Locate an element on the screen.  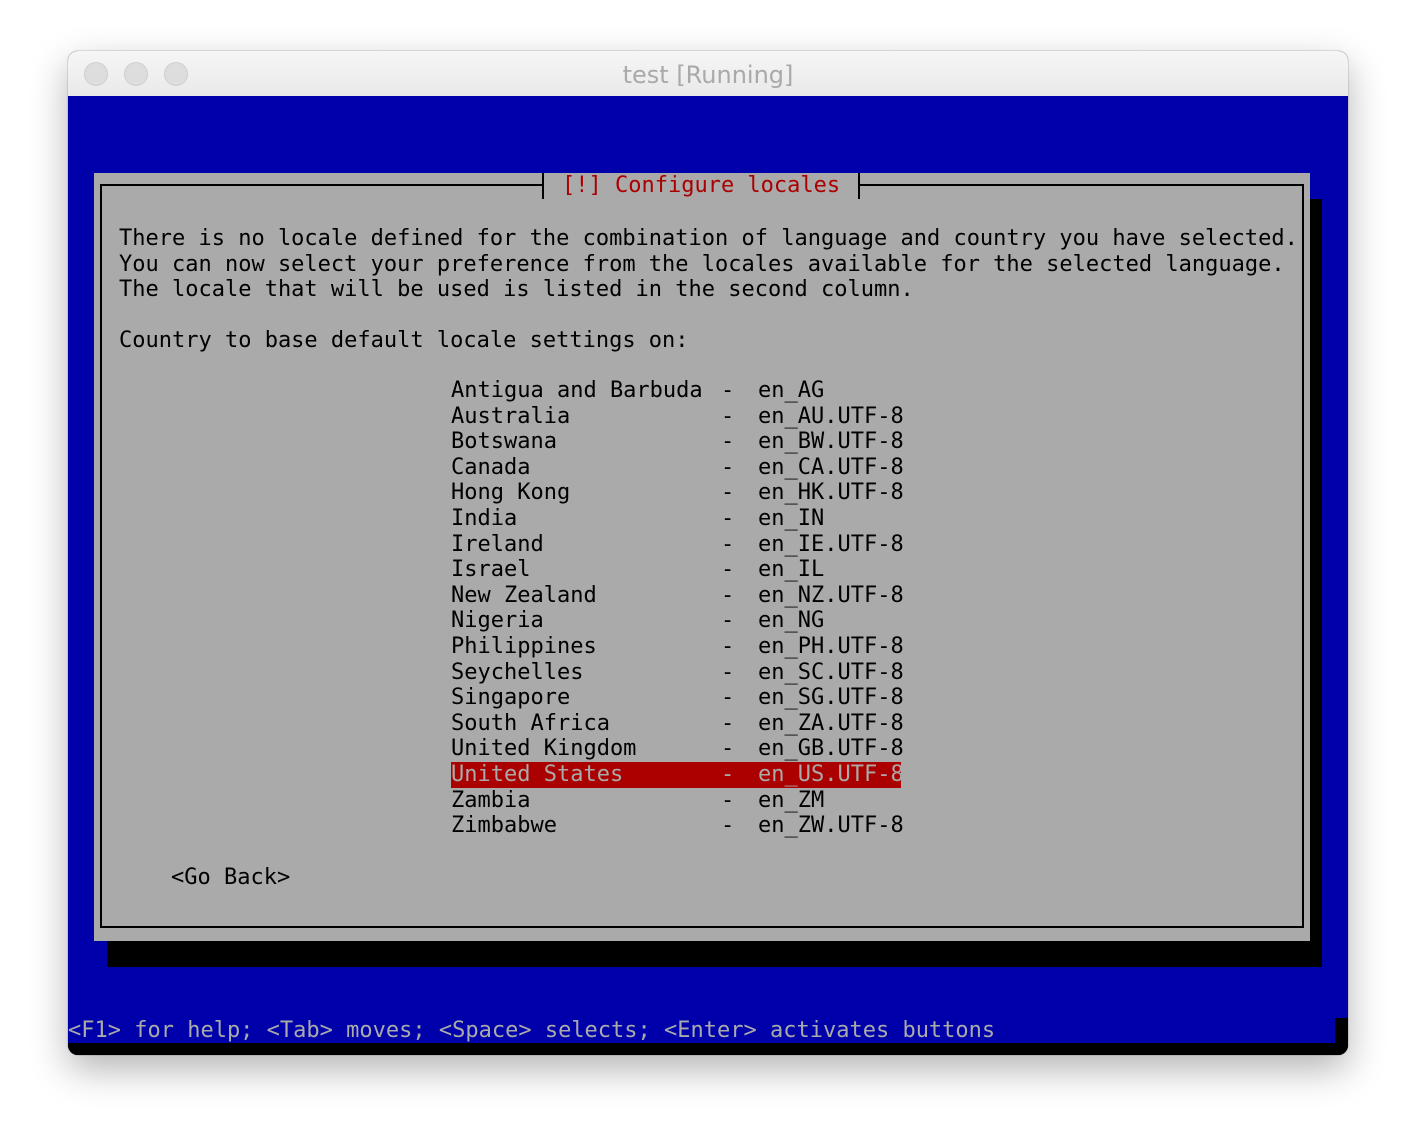
locale-country: Zimbabwe is located at coordinates (504, 826).